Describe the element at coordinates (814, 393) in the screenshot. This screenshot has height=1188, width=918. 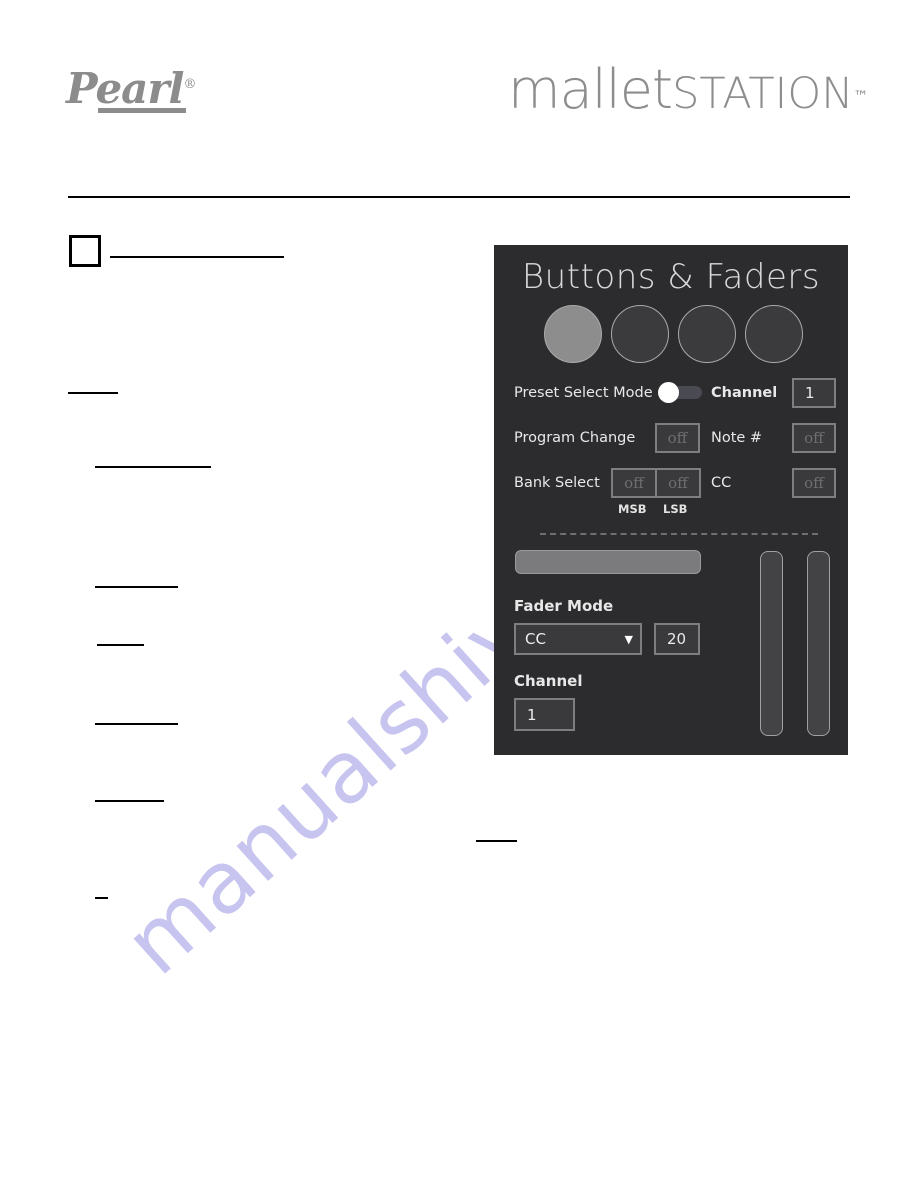
I see `channel-value-field: 1` at that location.